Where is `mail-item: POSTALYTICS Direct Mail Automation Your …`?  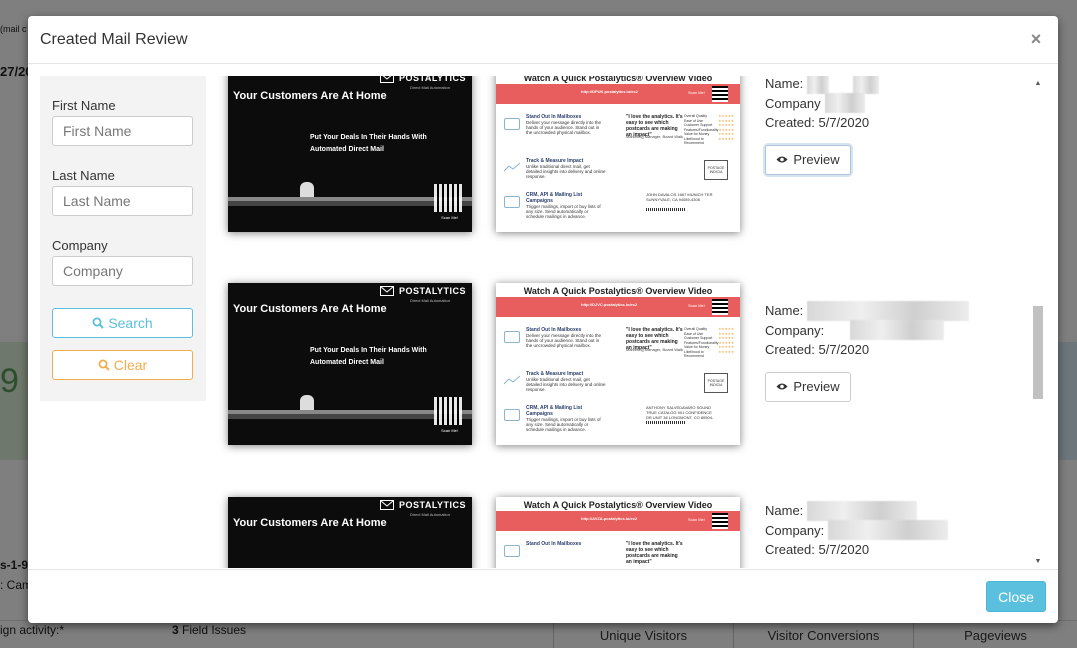 mail-item: POSTALYTICS Direct Mail Automation Your … is located at coordinates (633, 532).